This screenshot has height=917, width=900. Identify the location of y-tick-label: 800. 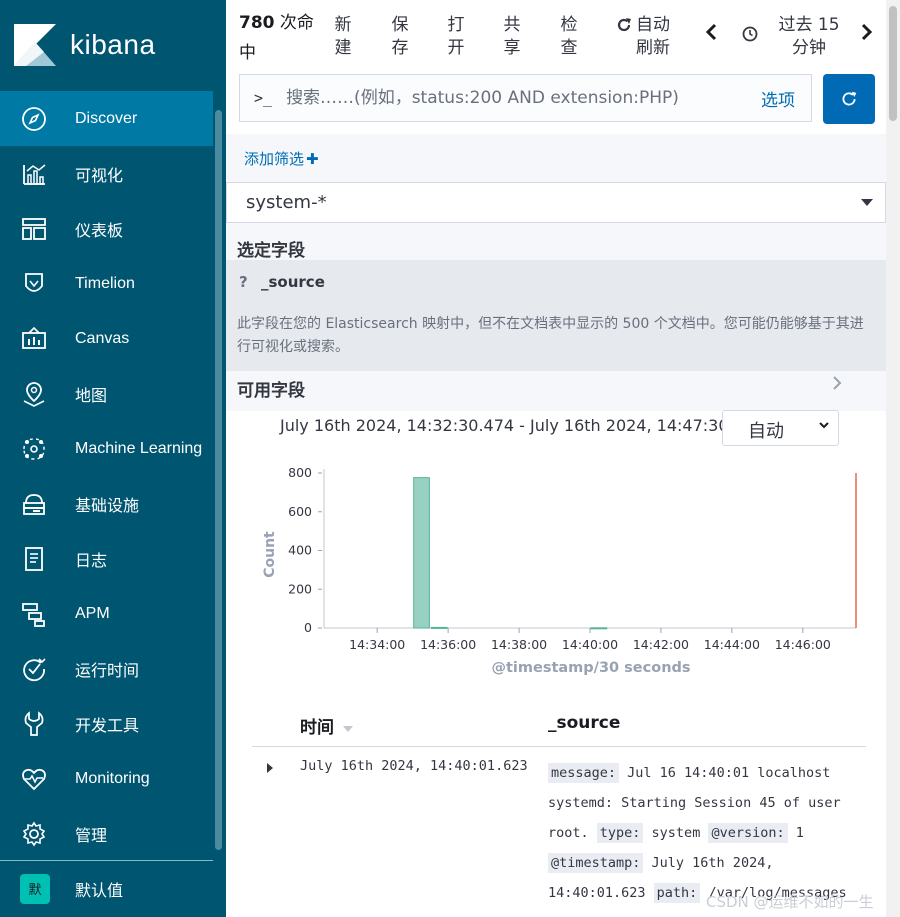
(300, 472).